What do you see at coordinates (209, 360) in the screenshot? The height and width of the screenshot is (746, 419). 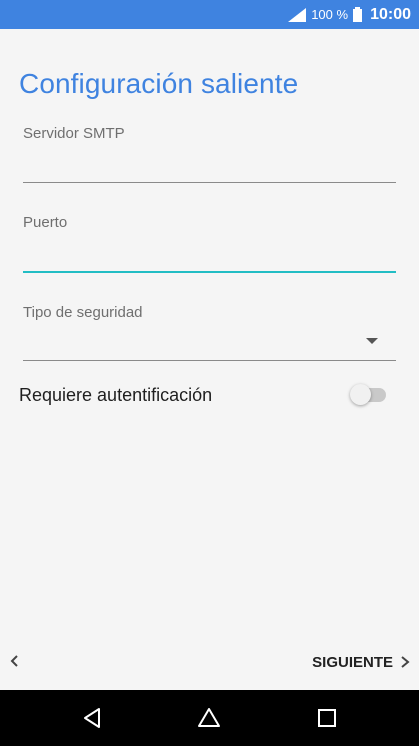 I see `security-type-dropdown` at bounding box center [209, 360].